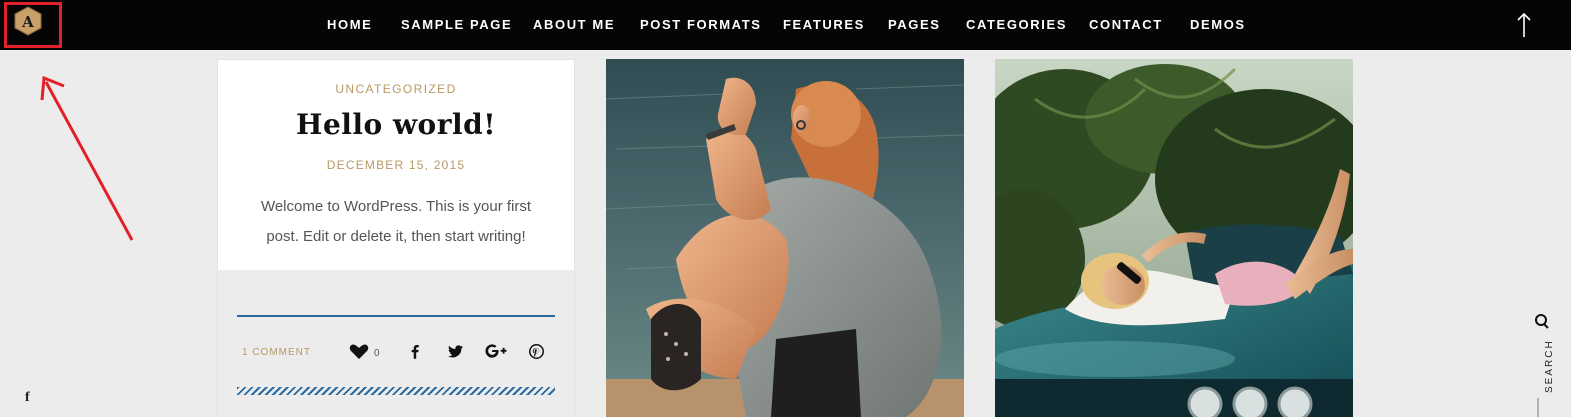 This screenshot has width=1571, height=417. Describe the element at coordinates (574, 24) in the screenshot. I see `nav-about-me: ABOUT ME` at that location.